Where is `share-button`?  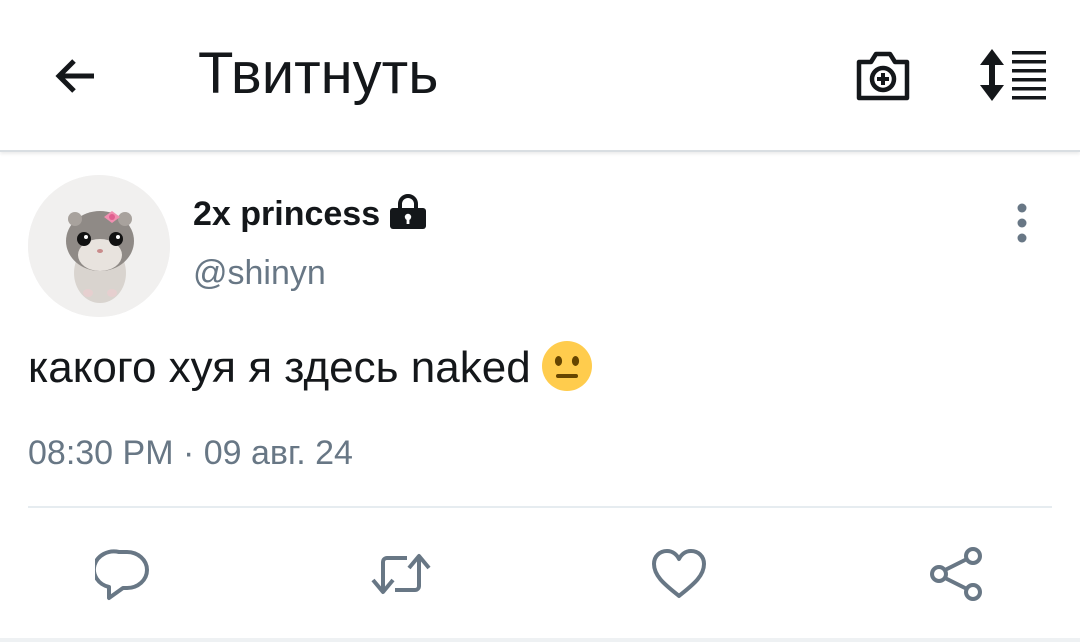 share-button is located at coordinates (957, 574).